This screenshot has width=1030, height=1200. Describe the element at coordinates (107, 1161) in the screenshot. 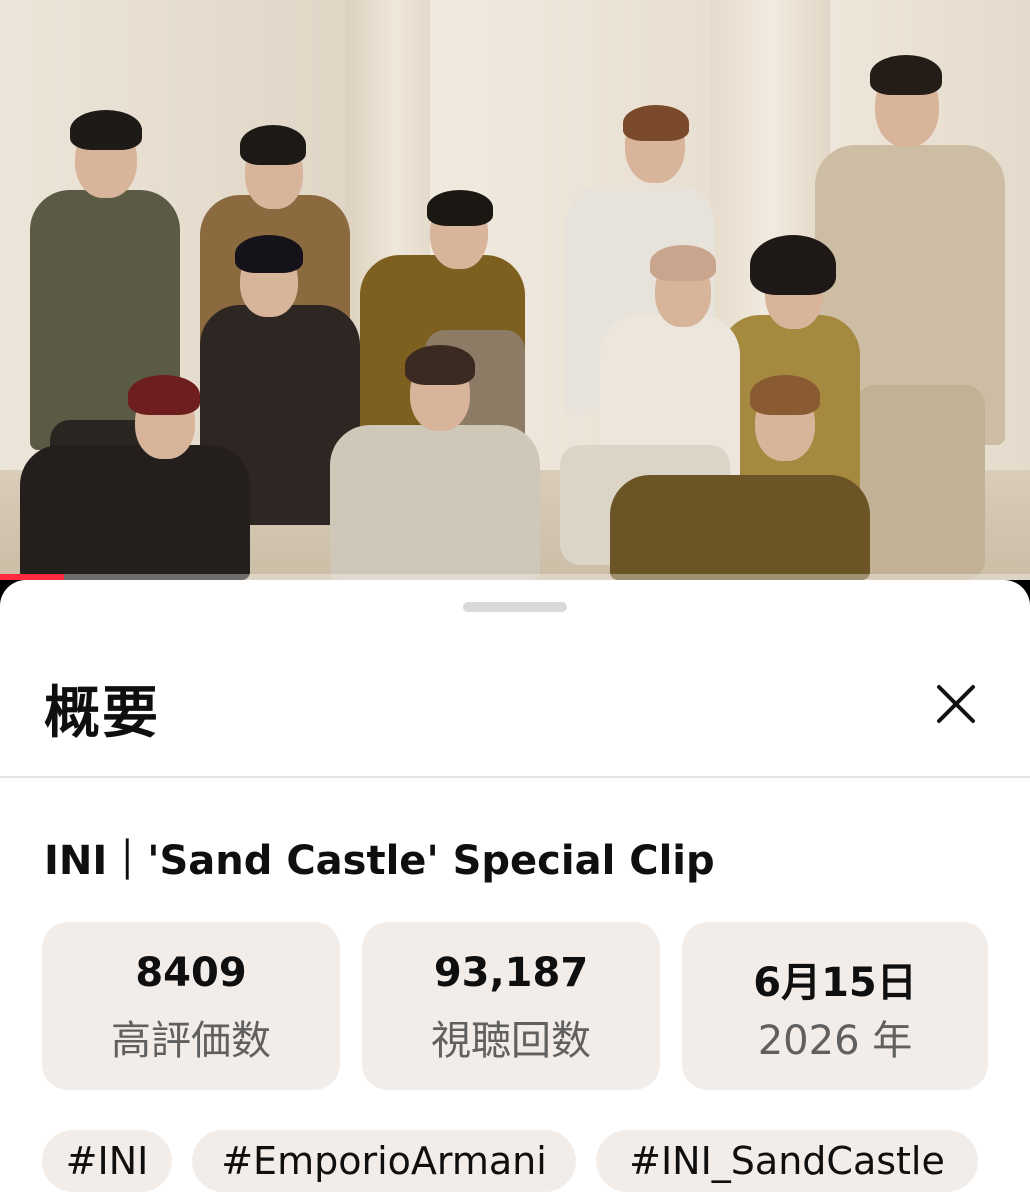

I see `hashtag-chip: #INI` at that location.